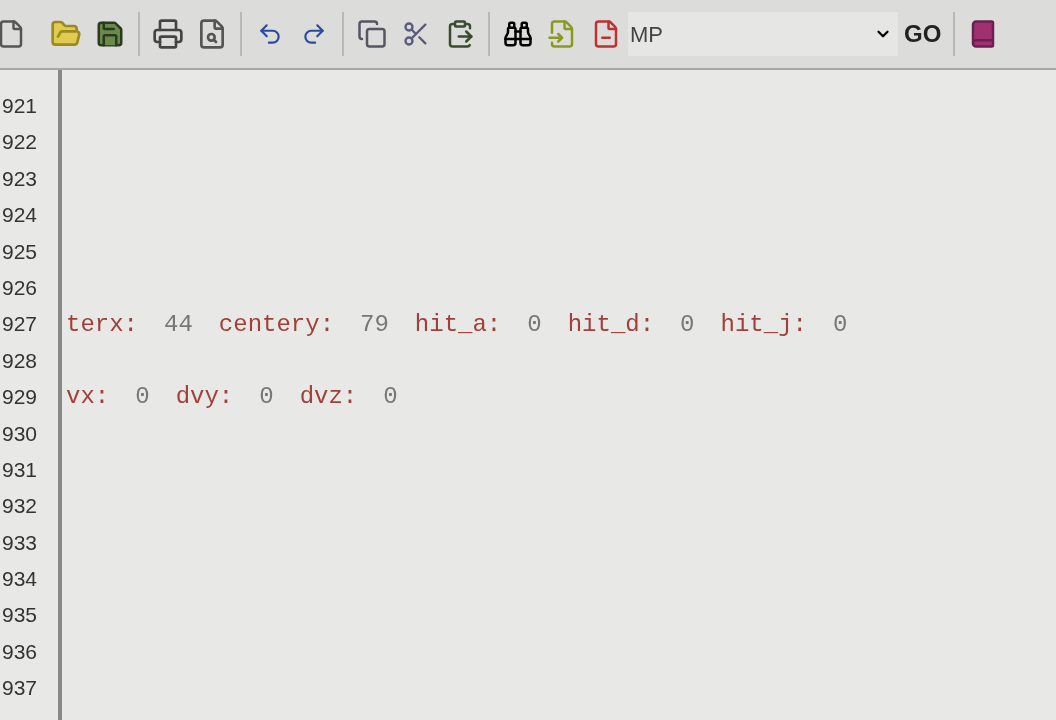 This screenshot has width=1056, height=720. Describe the element at coordinates (204, 397) in the screenshot. I see `code-token: dvy:` at that location.